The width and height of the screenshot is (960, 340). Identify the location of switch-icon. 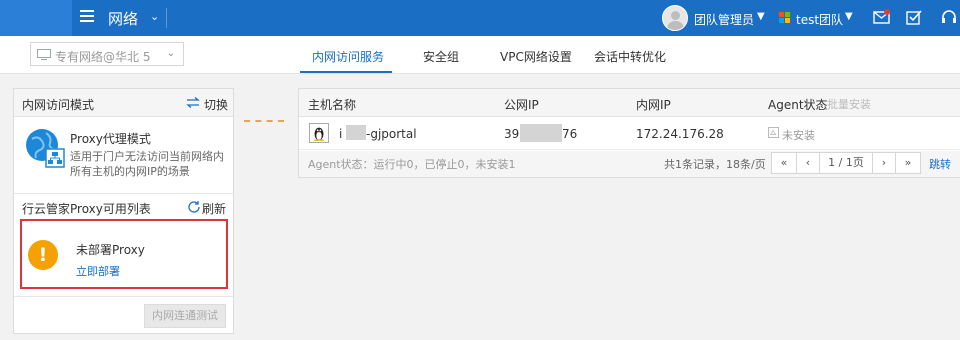
(193, 102).